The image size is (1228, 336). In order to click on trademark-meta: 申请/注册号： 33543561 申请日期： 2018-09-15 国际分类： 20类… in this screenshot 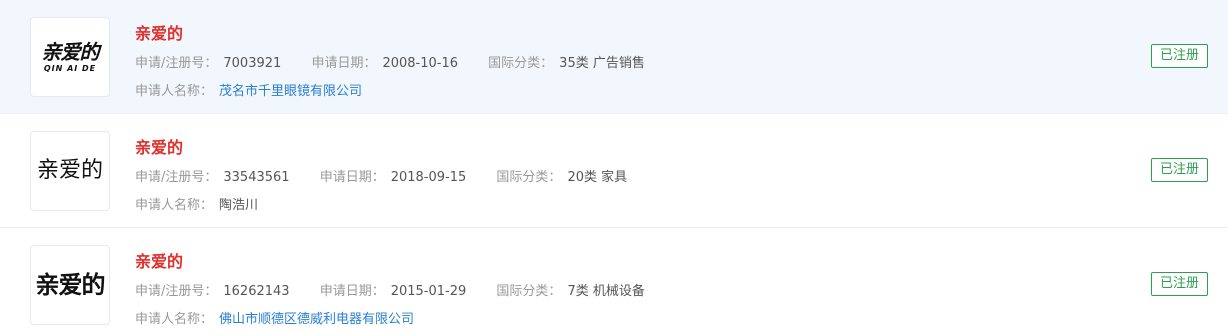, I will do `click(394, 175)`.